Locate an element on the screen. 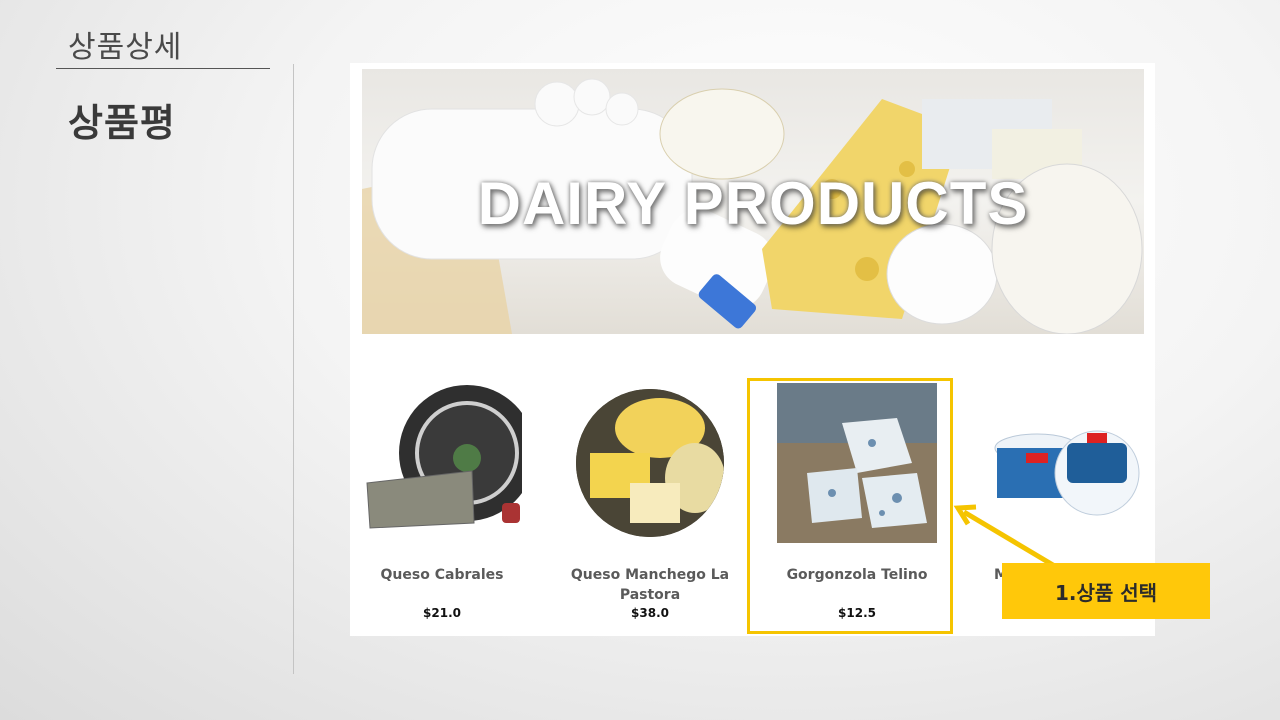  cabrales-cheese-image is located at coordinates (448, 463).